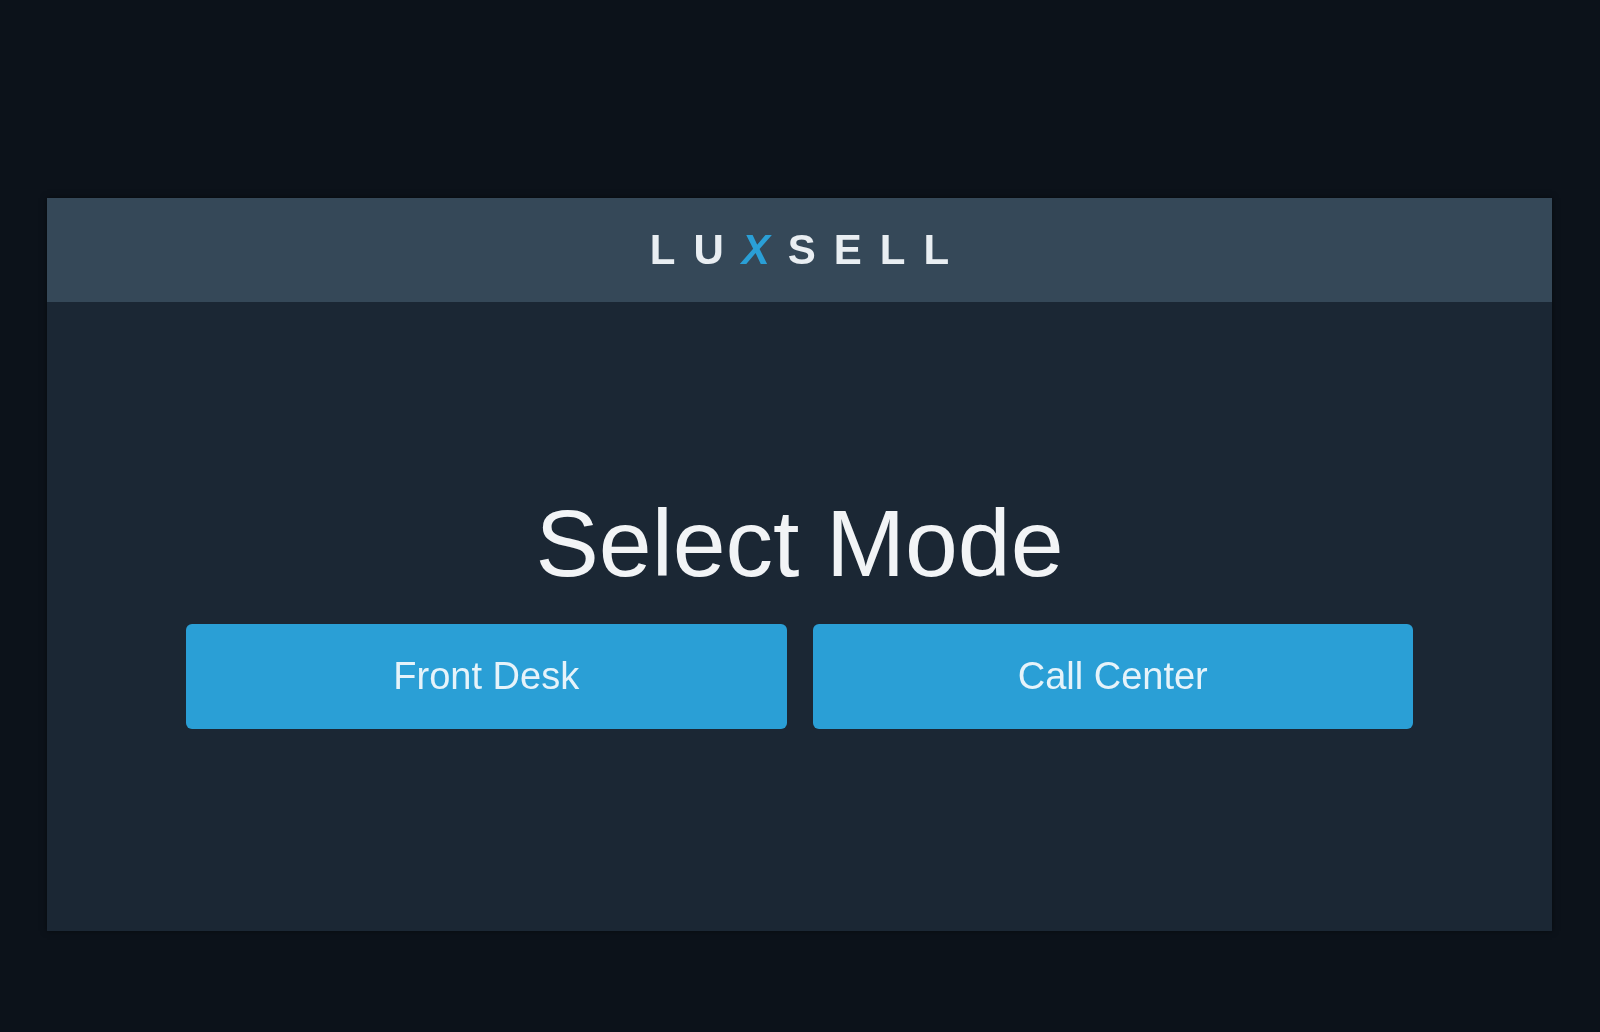 Image resolution: width=1600 pixels, height=1032 pixels. I want to click on logo-letters: X, so click(764, 250).